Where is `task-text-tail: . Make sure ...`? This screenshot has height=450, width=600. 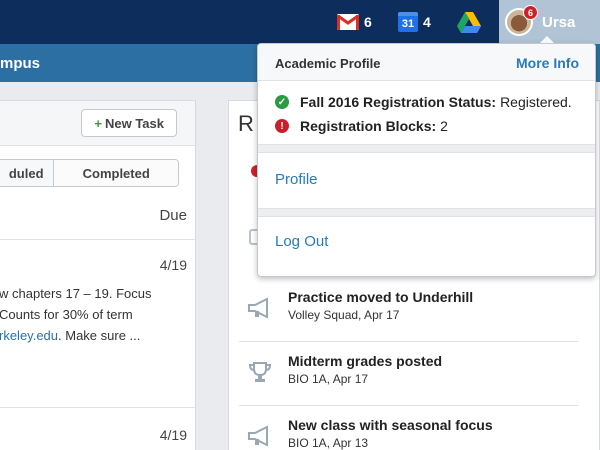
task-text-tail: . Make sure ... is located at coordinates (99, 335).